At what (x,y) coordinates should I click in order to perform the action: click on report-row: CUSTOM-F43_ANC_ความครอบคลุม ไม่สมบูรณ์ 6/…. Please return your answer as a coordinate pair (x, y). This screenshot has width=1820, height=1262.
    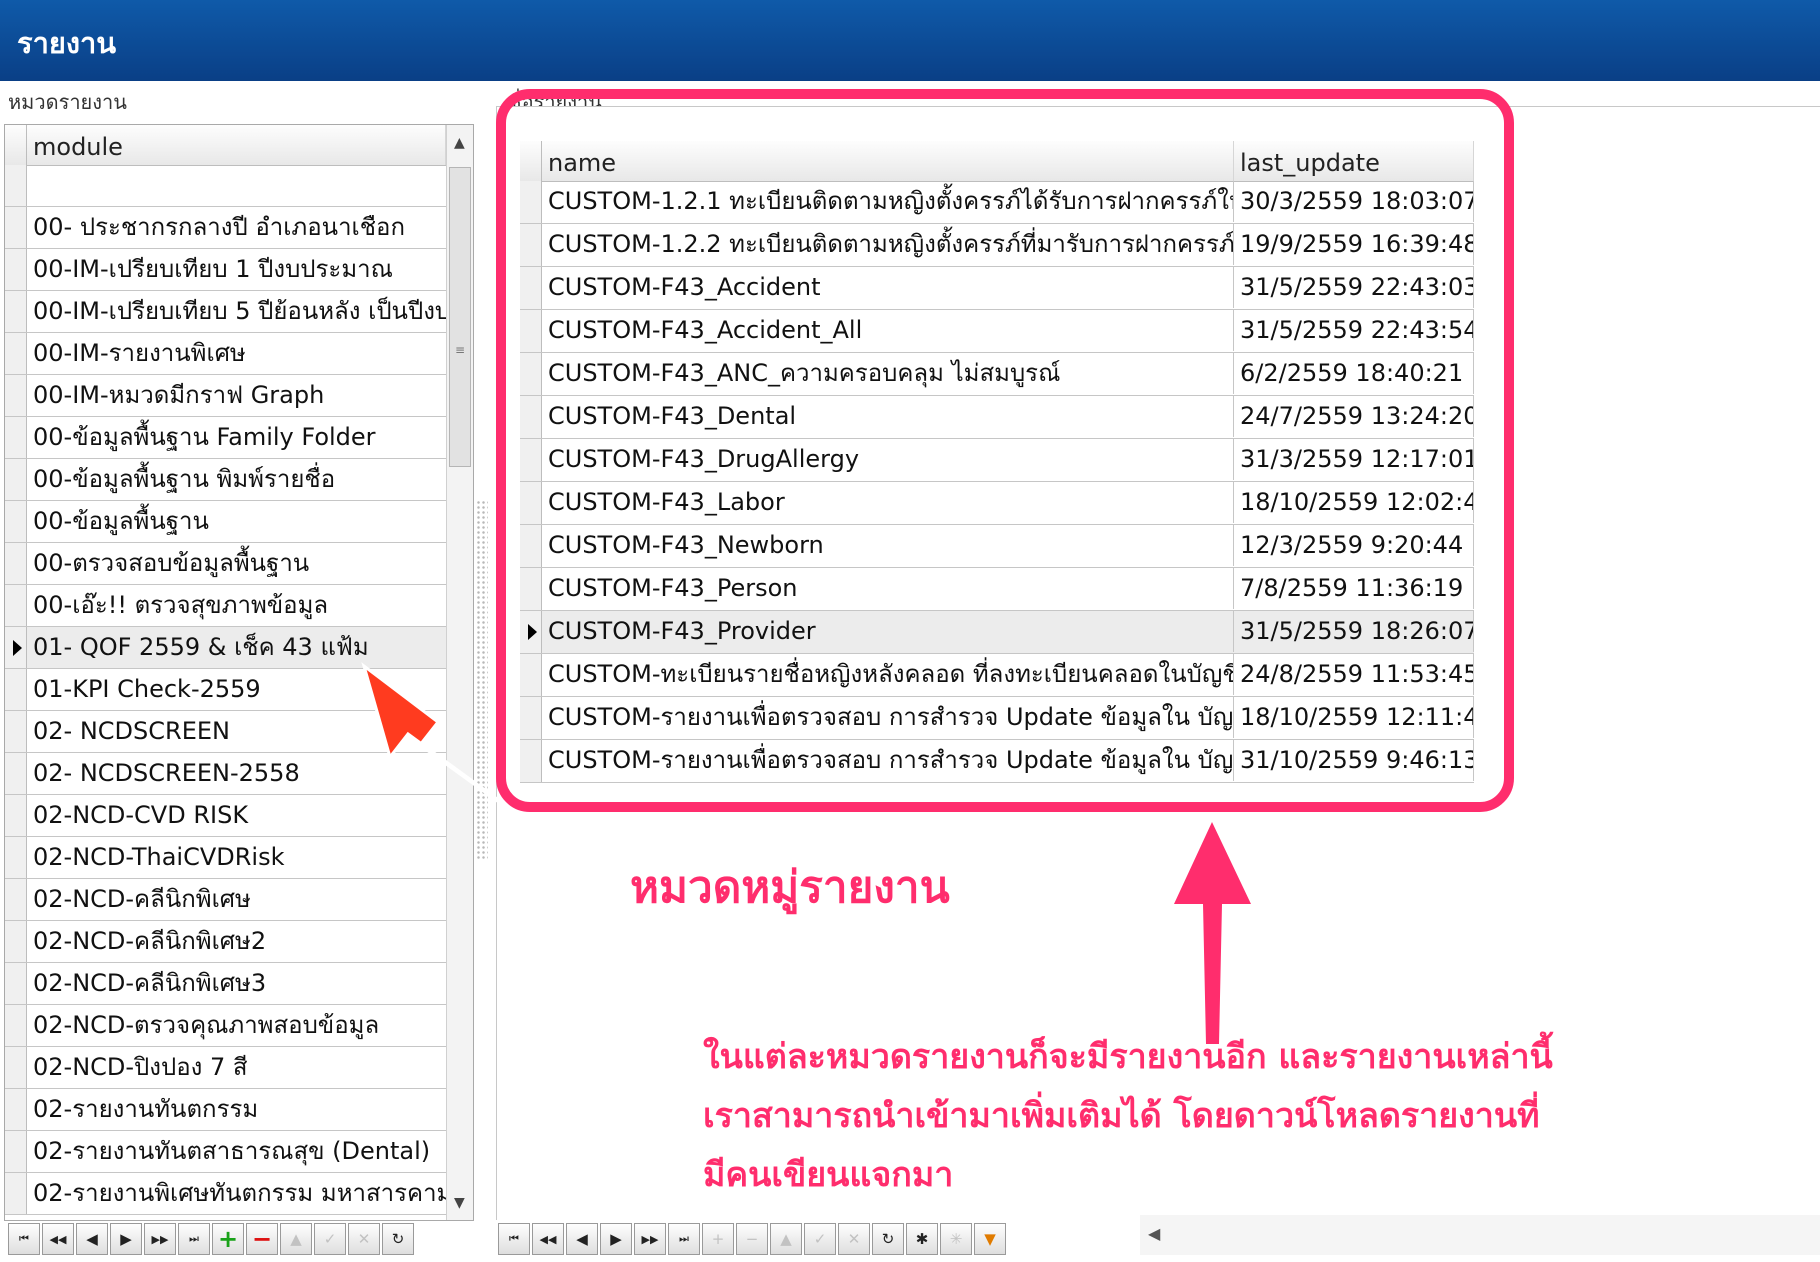
    Looking at the image, I should click on (997, 374).